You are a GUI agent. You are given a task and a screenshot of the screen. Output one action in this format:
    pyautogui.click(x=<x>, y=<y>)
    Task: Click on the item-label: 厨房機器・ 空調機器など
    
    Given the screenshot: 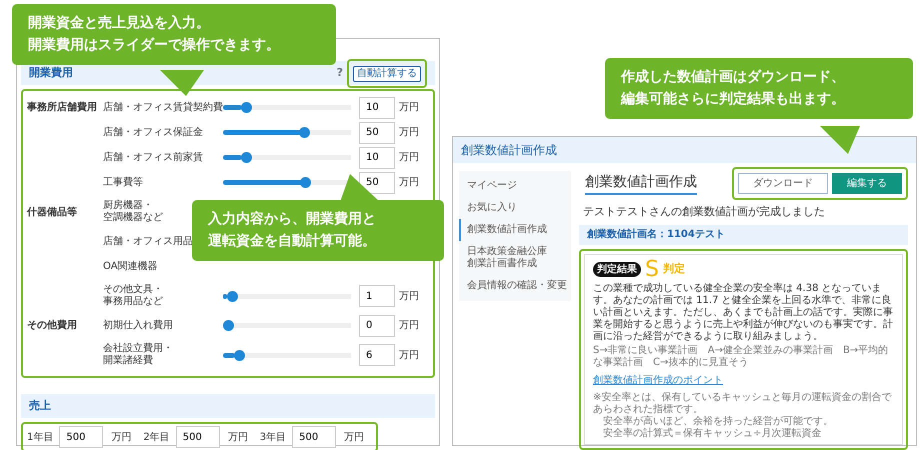 What is the action you would take?
    pyautogui.click(x=133, y=212)
    